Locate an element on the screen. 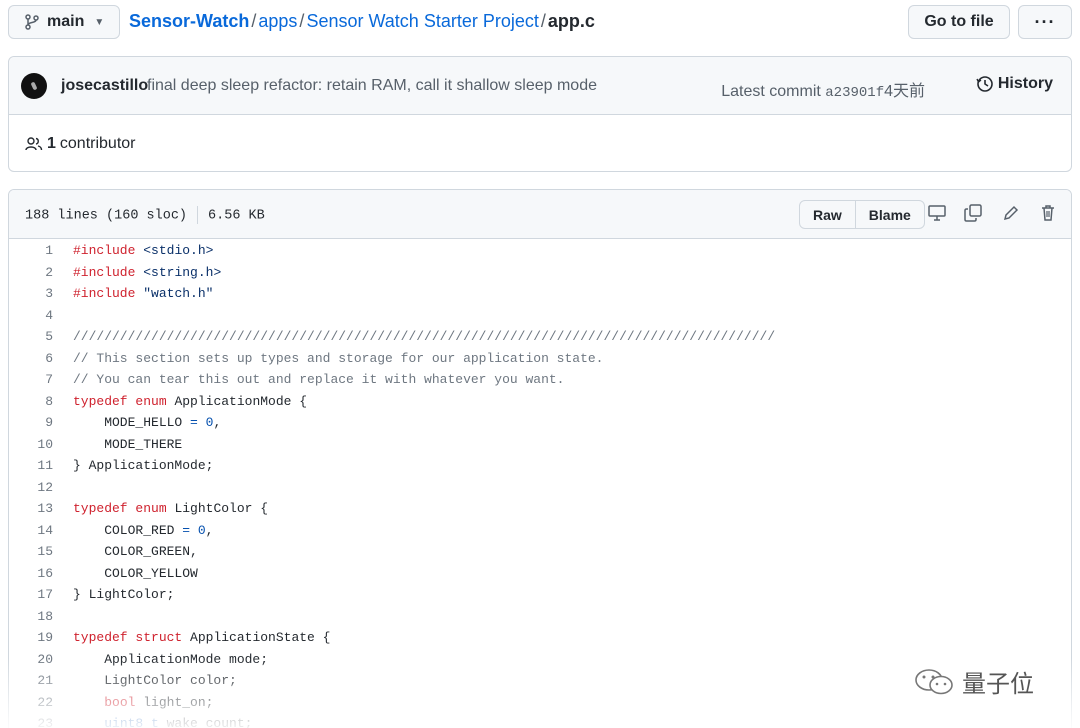 The width and height of the screenshot is (1080, 728). line-number: 15 is located at coordinates (31, 551).